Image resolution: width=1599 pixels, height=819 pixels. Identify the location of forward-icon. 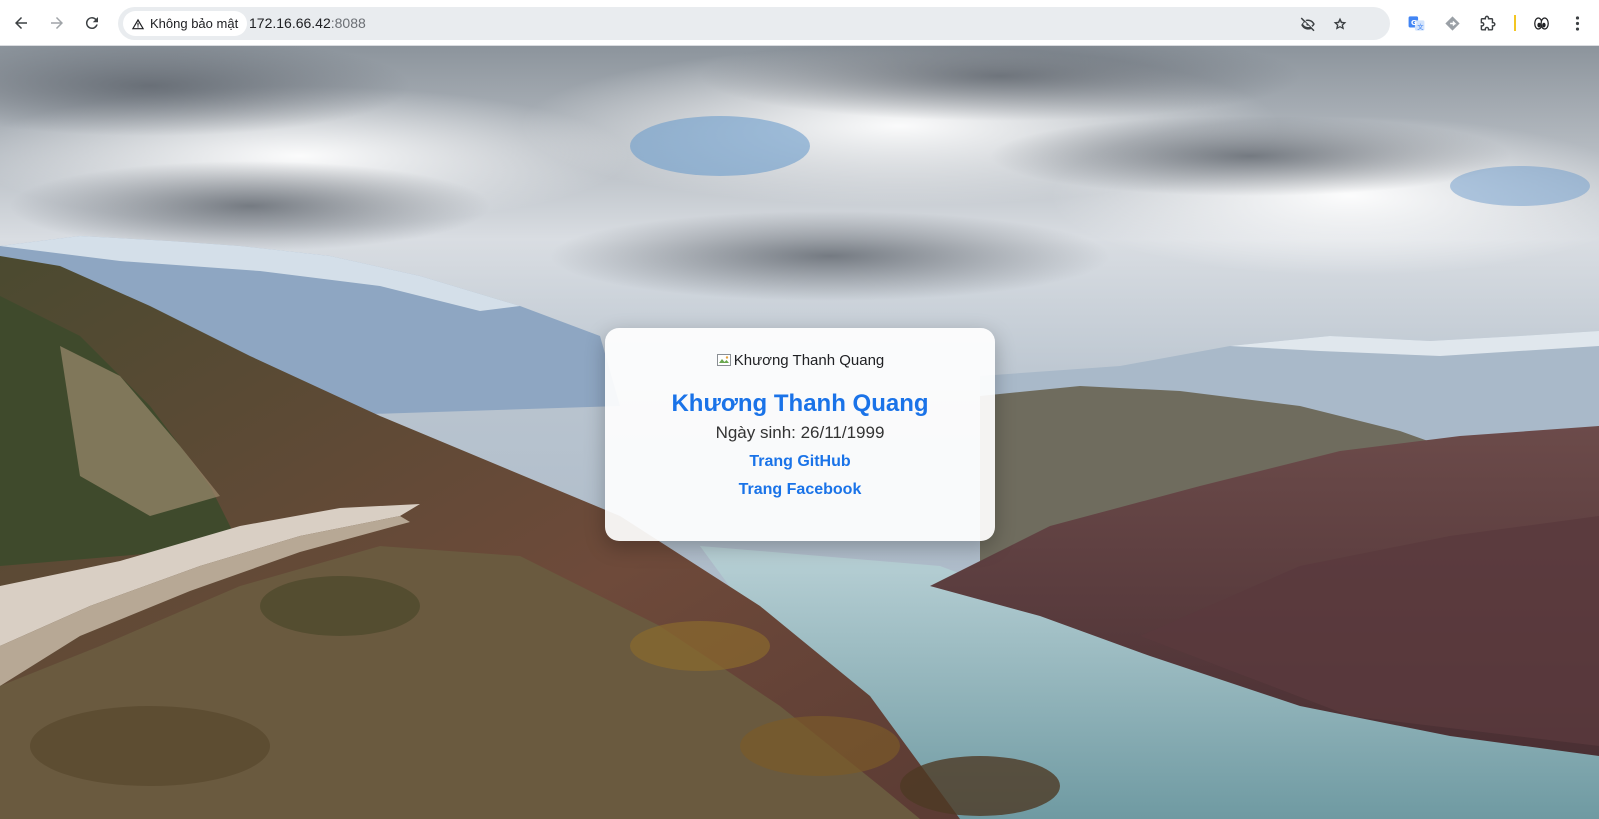
(57, 23).